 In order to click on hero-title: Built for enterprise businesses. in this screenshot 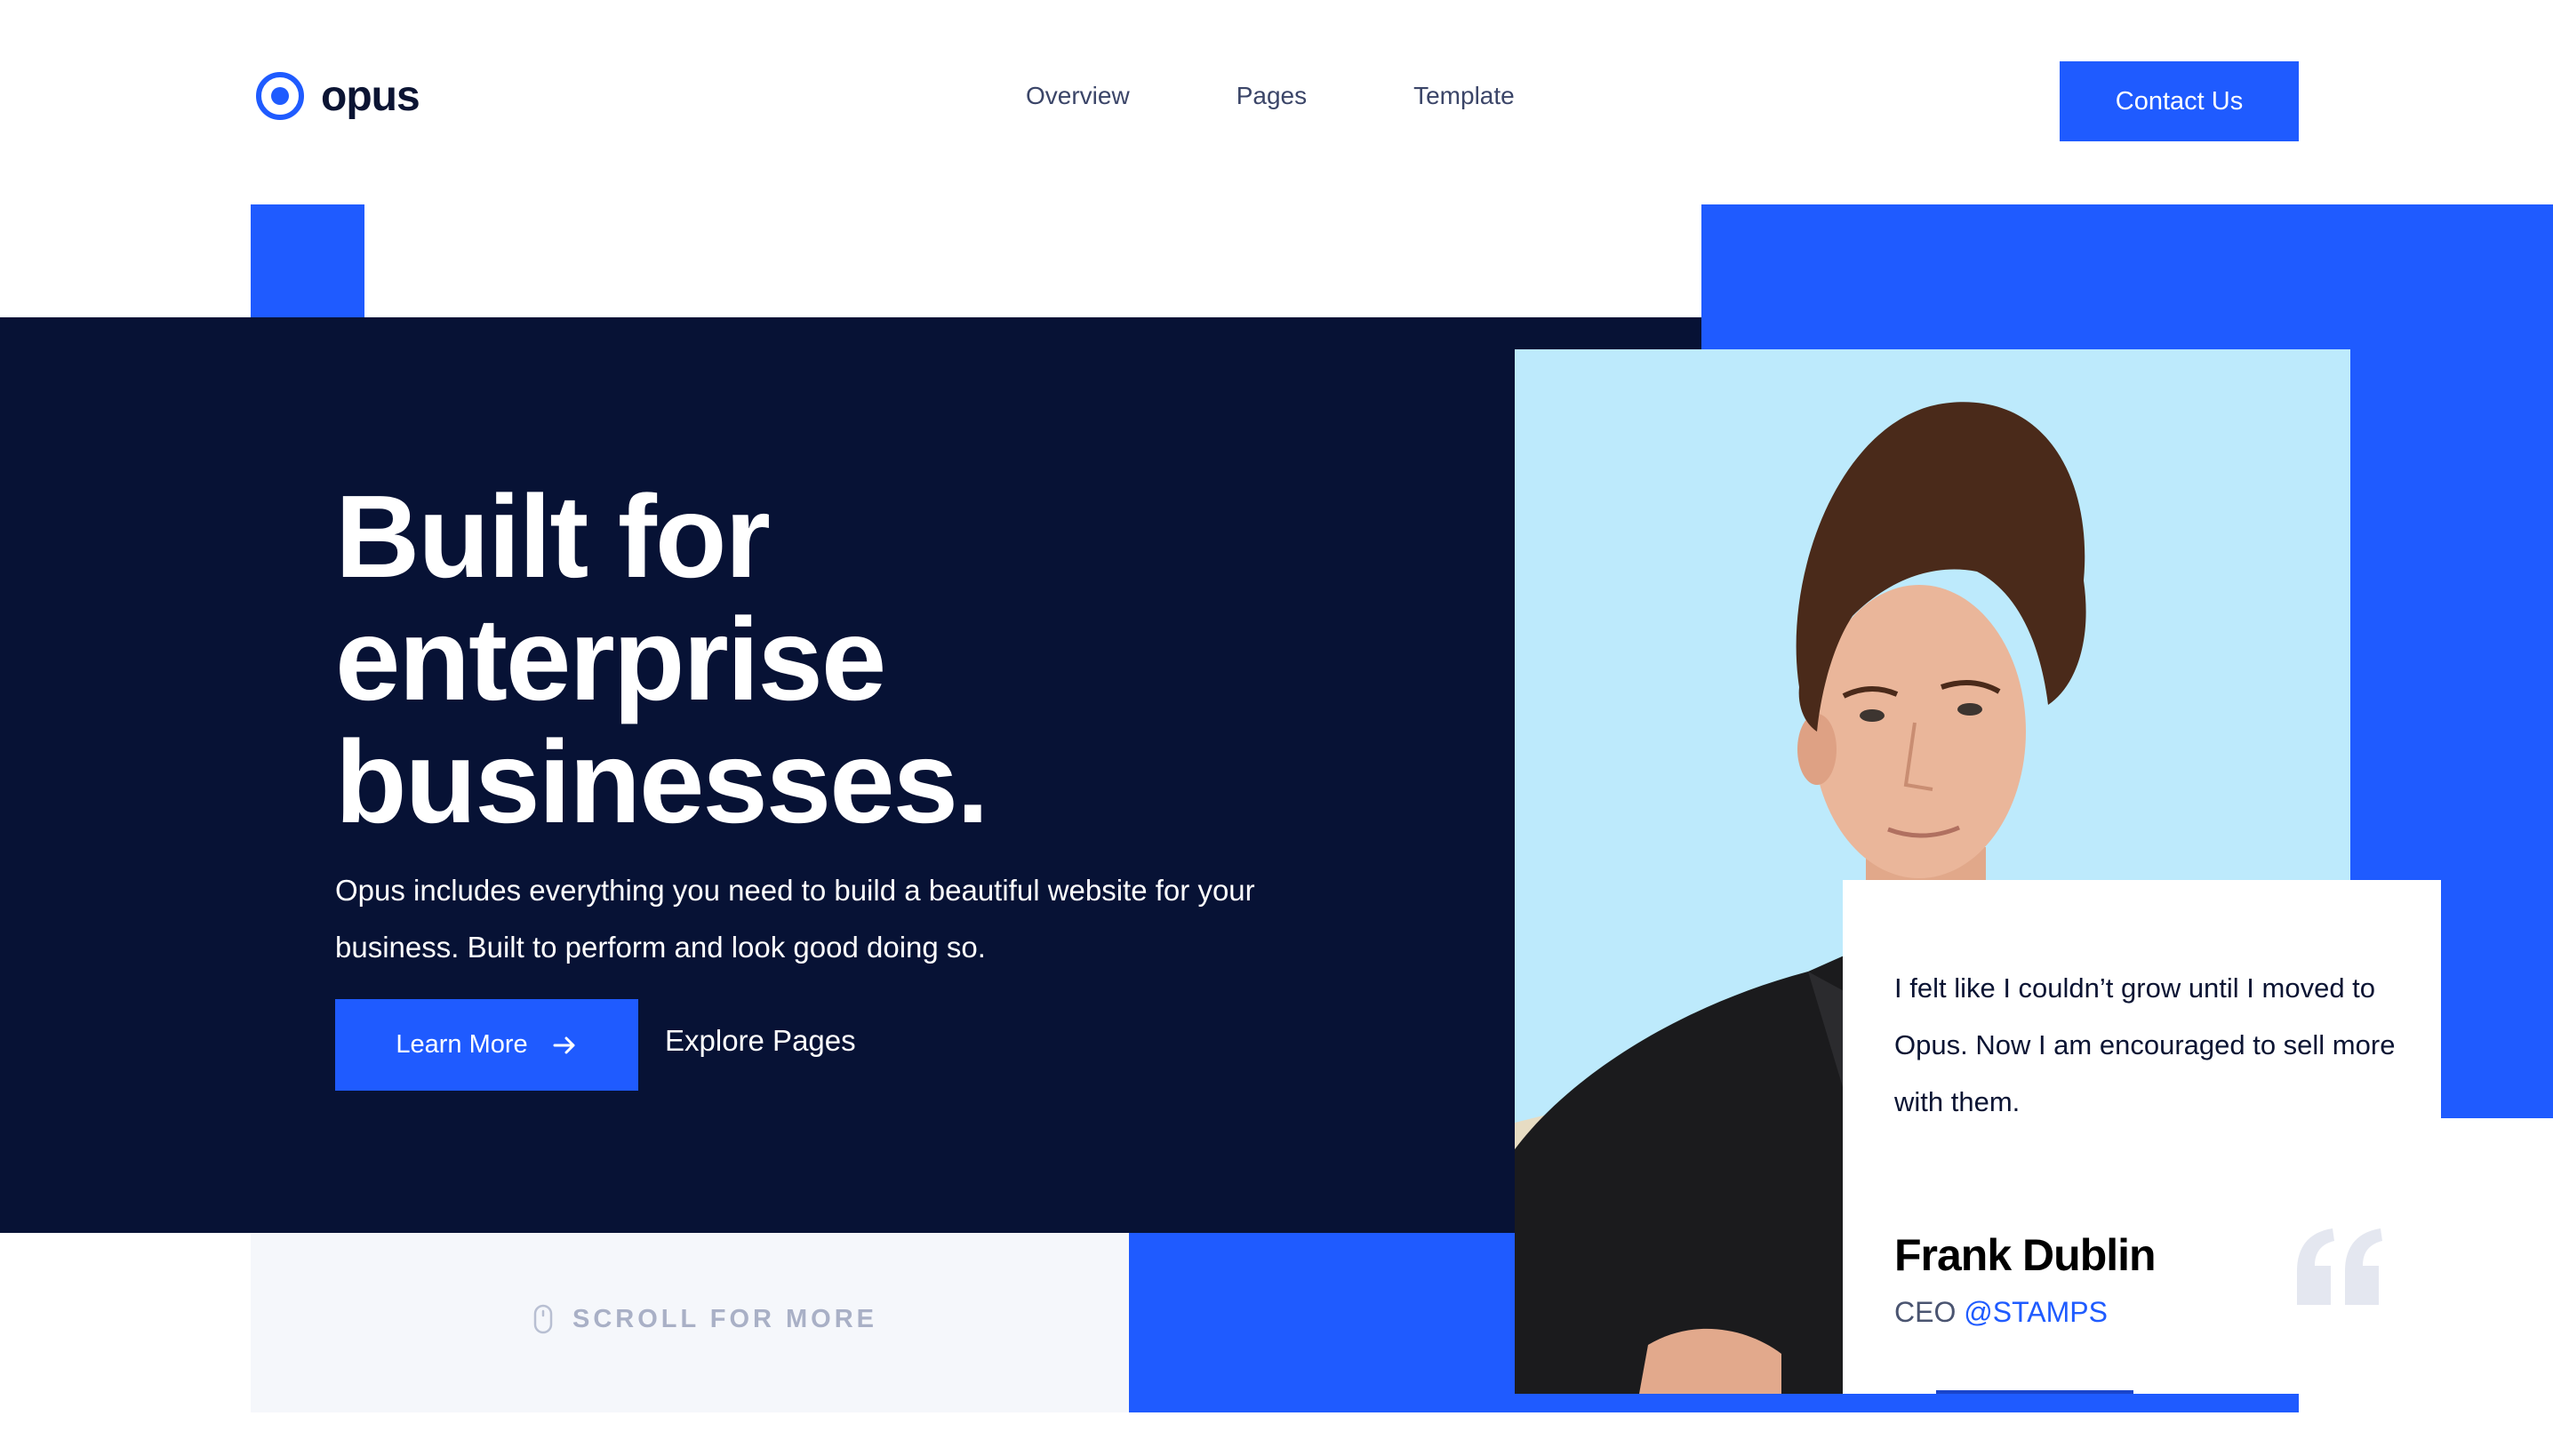, I will do `click(735, 660)`.